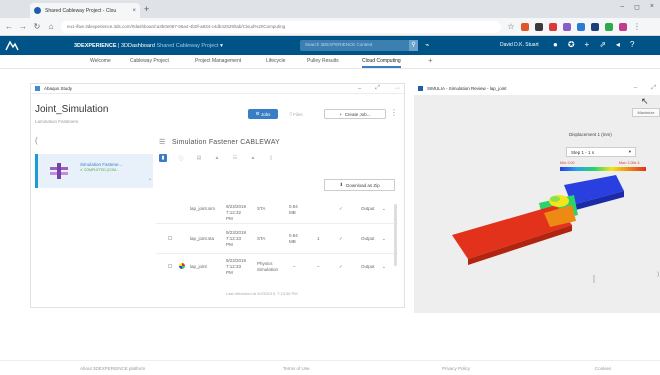  What do you see at coordinates (36, 140) in the screenshot?
I see `chevron-left-icon: (` at bounding box center [36, 140].